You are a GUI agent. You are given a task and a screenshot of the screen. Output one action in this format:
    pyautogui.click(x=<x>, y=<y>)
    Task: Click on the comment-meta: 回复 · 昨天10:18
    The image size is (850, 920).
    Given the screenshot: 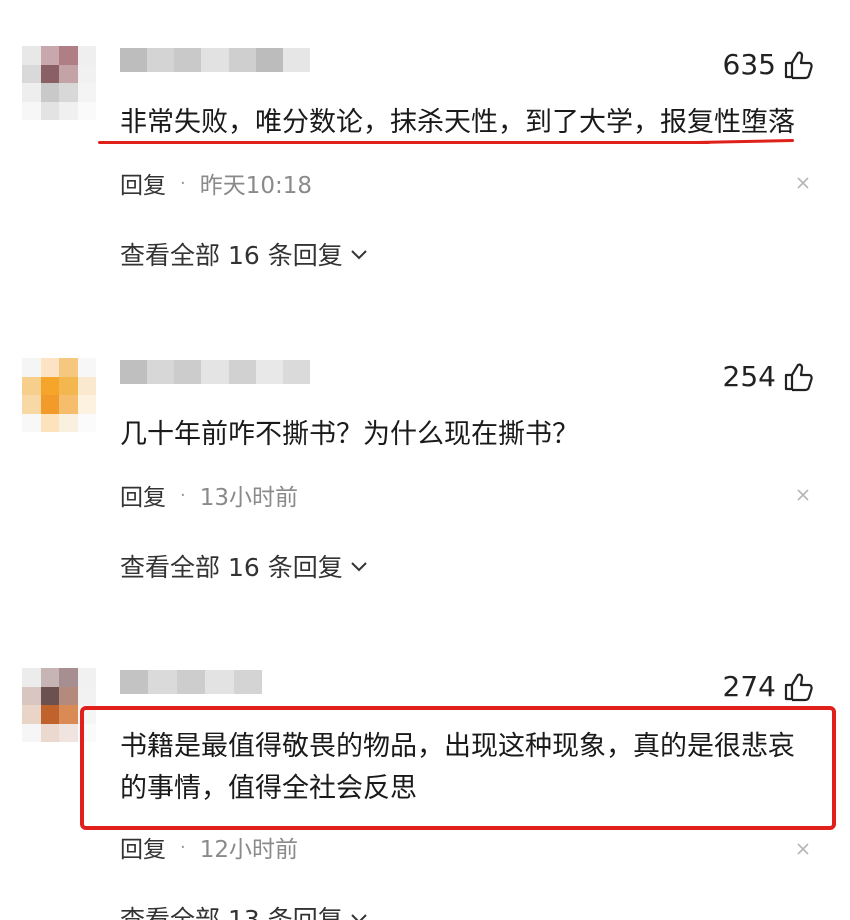 What is the action you would take?
    pyautogui.click(x=216, y=183)
    